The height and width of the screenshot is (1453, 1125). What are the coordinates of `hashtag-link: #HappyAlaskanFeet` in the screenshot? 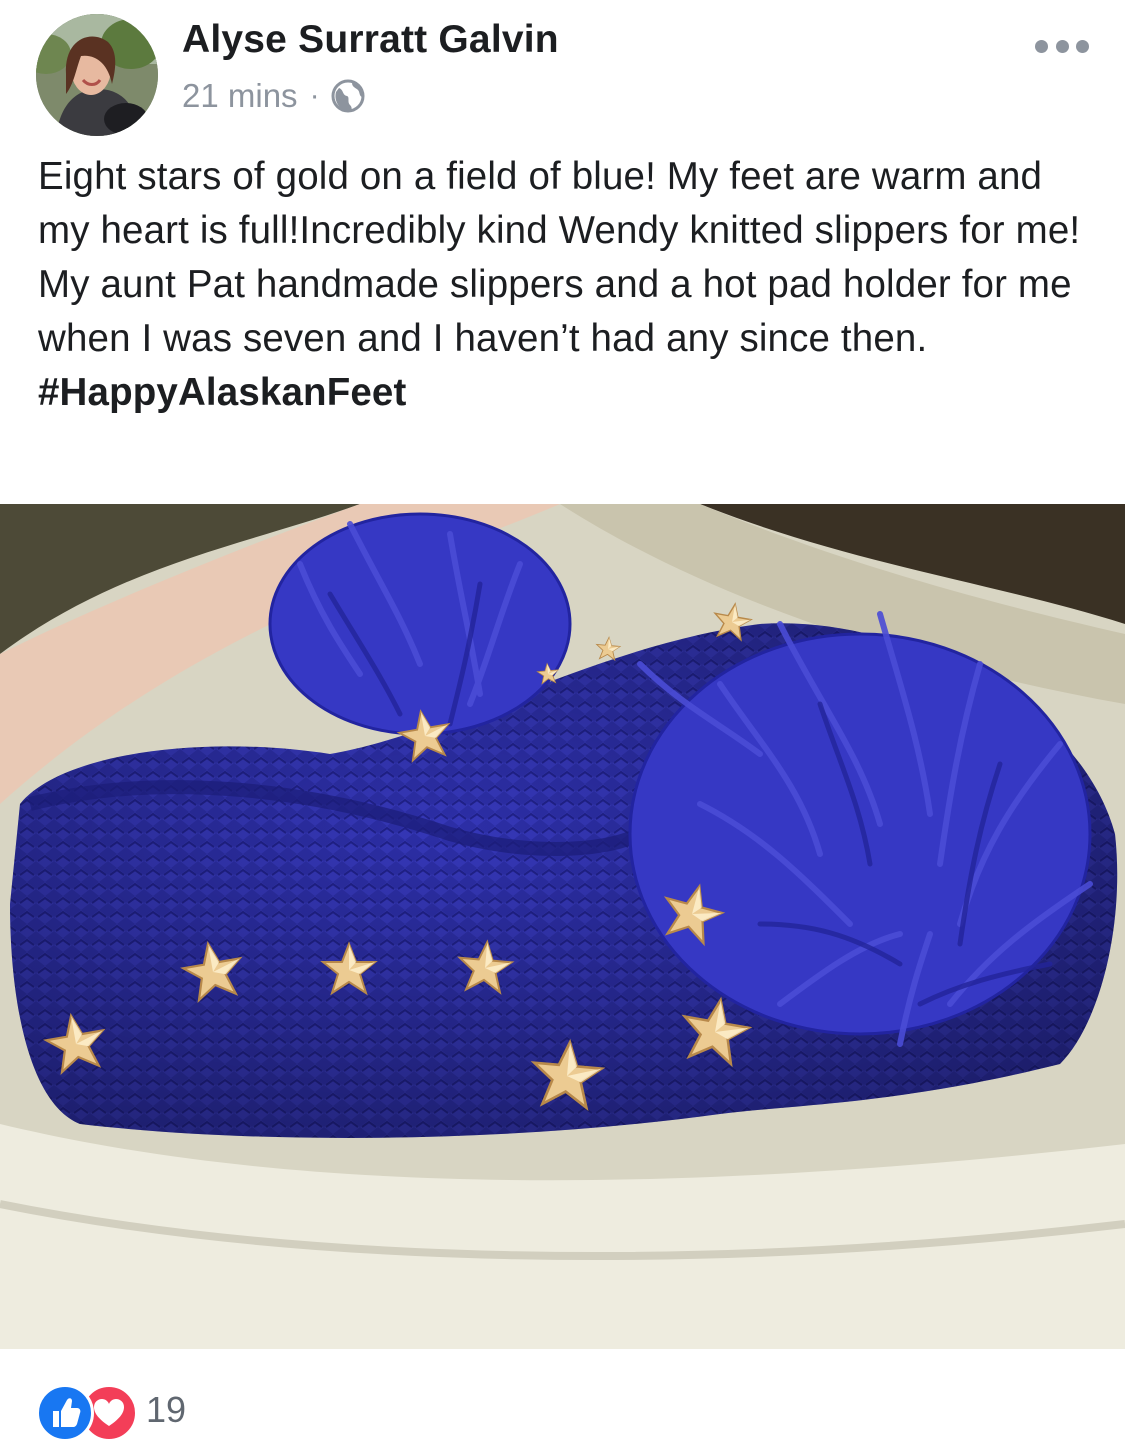 It's located at (222, 392).